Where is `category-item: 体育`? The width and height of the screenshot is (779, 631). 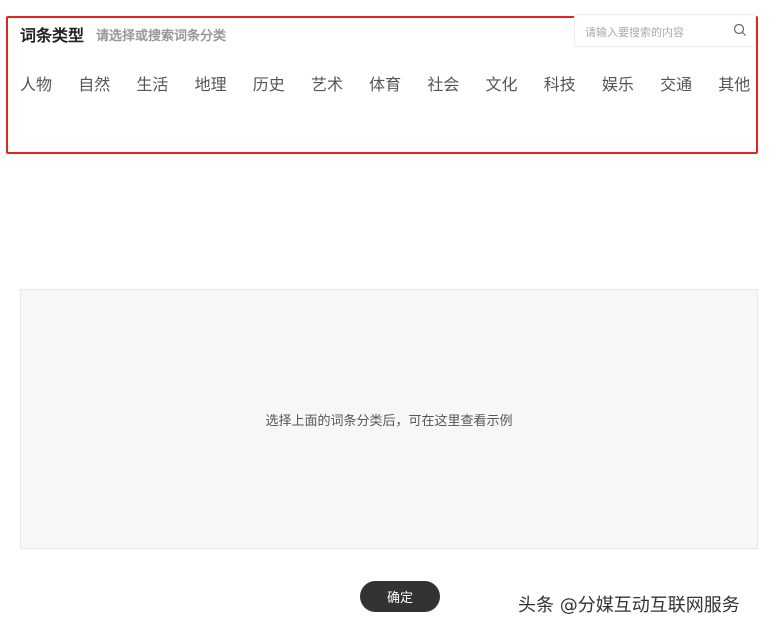 category-item: 体育 is located at coordinates (398, 83).